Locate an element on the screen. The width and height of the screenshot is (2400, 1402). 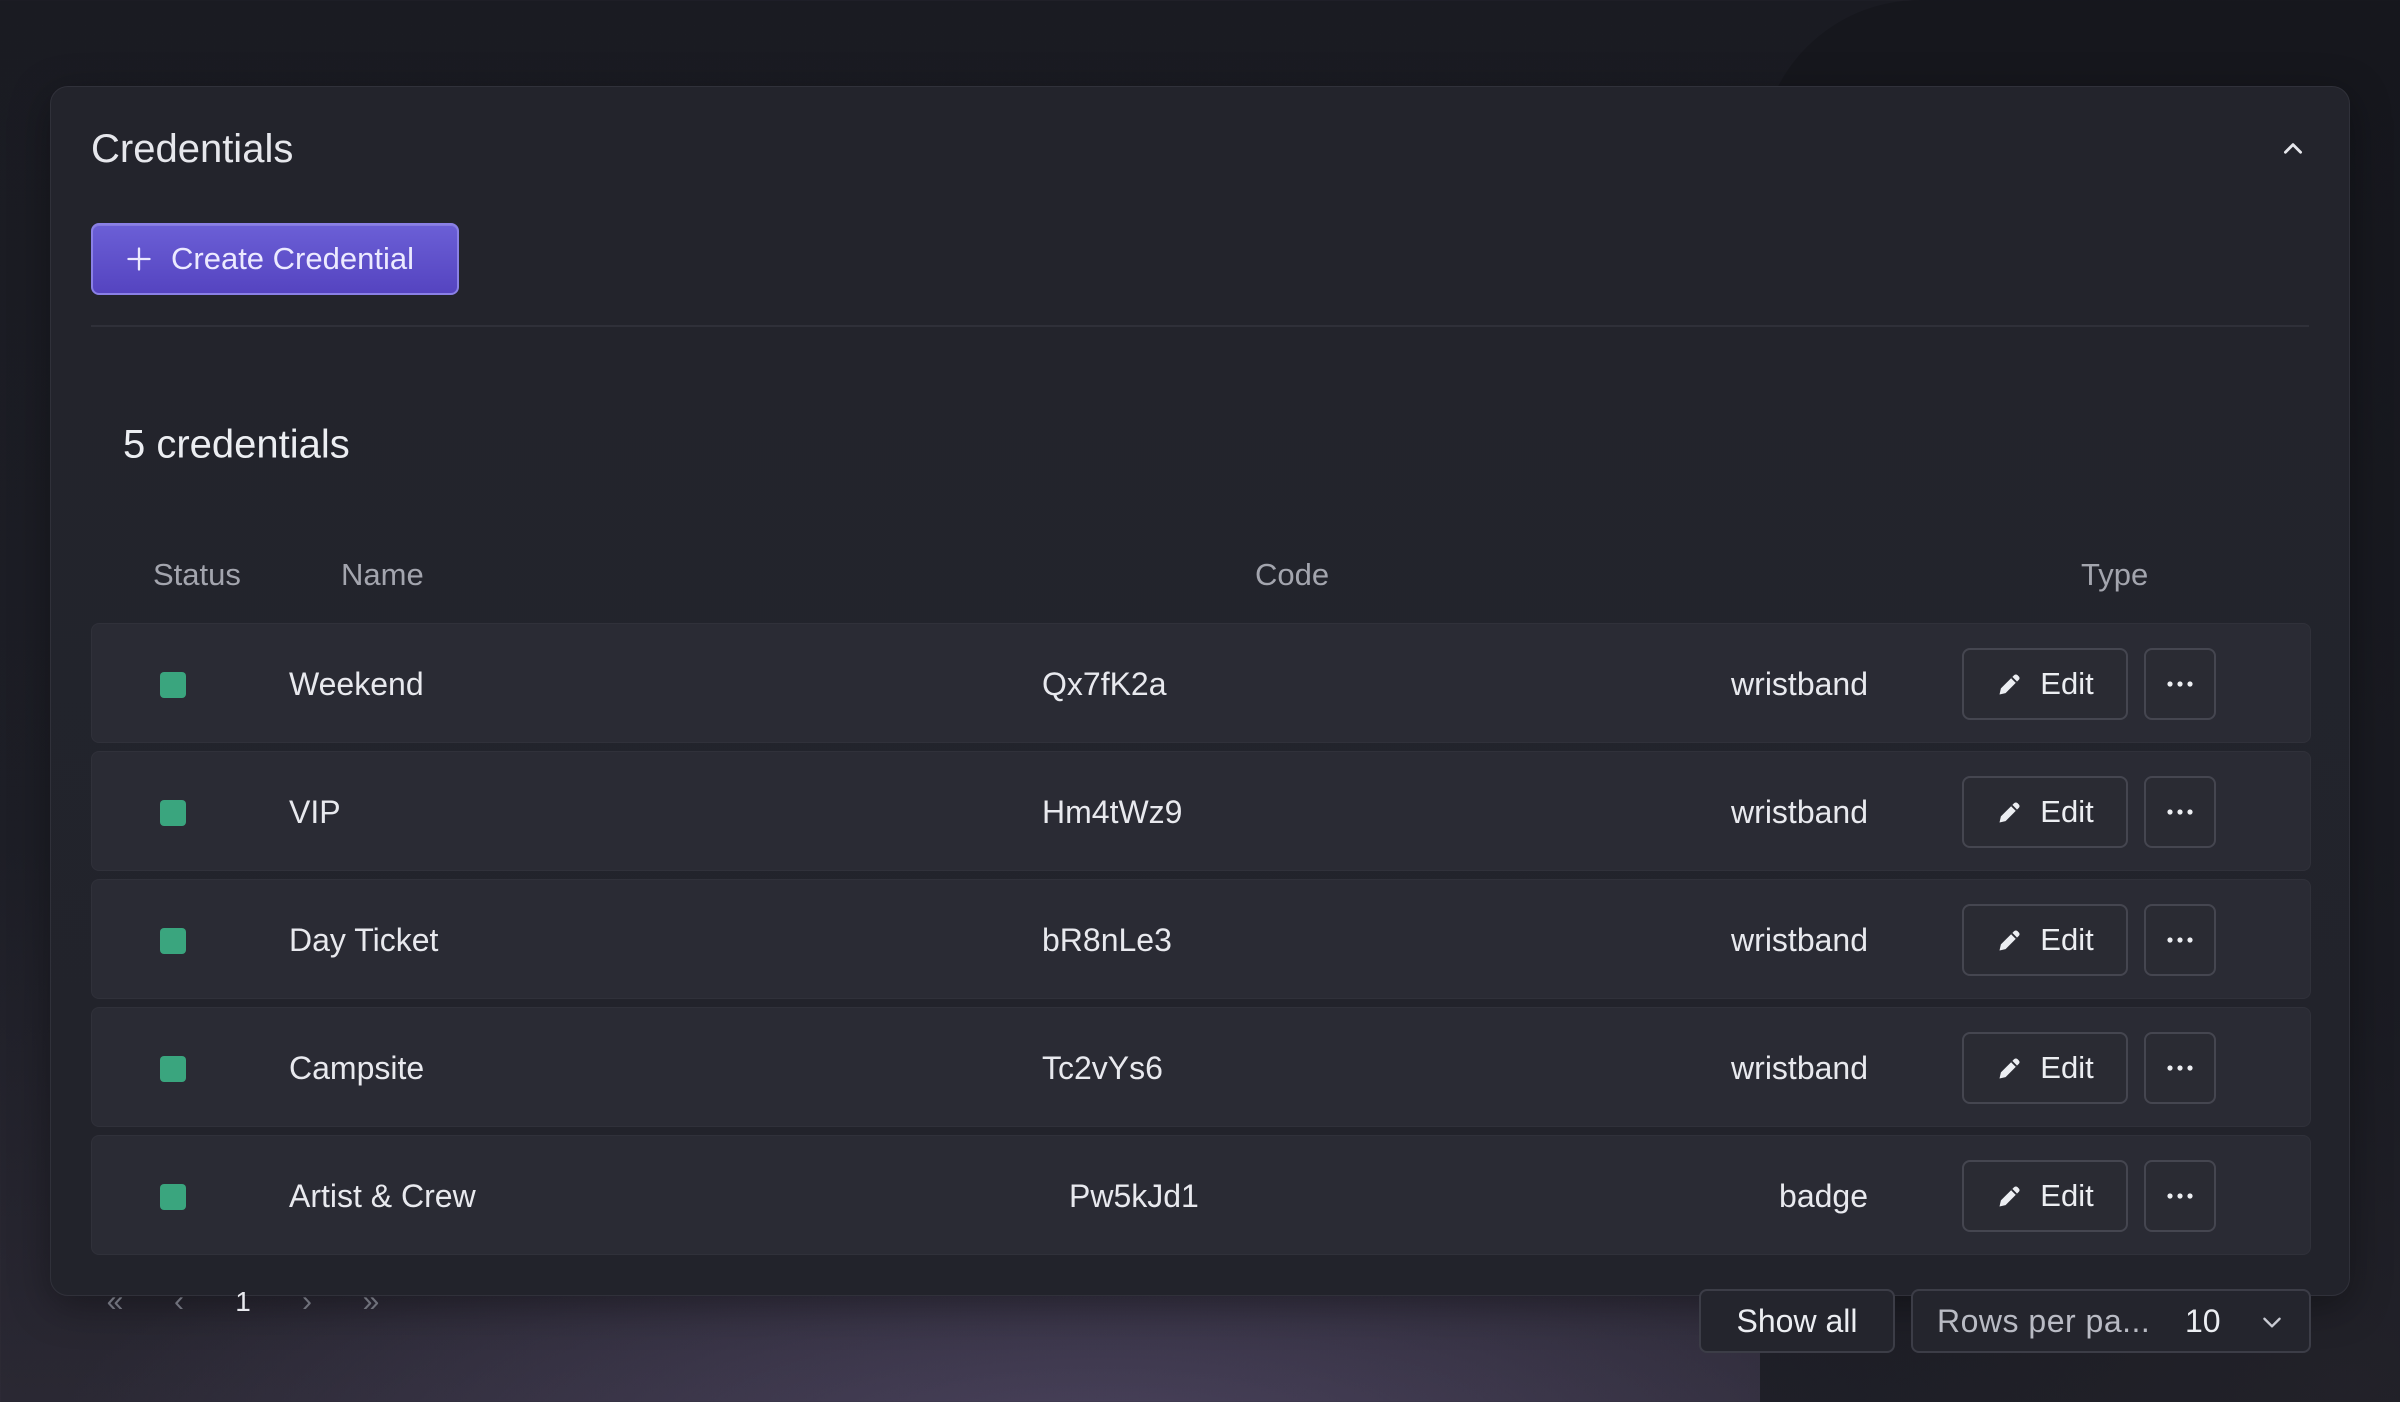
credential-code: Hm4tWz9 is located at coordinates (1112, 812).